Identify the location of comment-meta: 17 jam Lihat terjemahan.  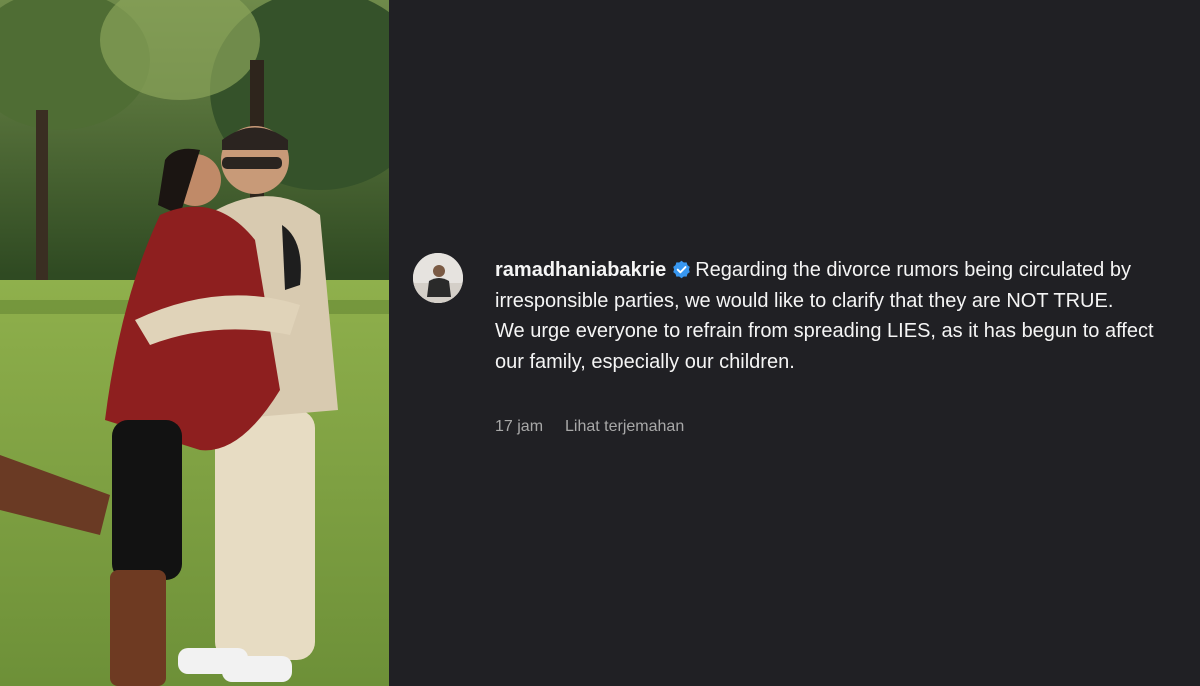
(589, 427).